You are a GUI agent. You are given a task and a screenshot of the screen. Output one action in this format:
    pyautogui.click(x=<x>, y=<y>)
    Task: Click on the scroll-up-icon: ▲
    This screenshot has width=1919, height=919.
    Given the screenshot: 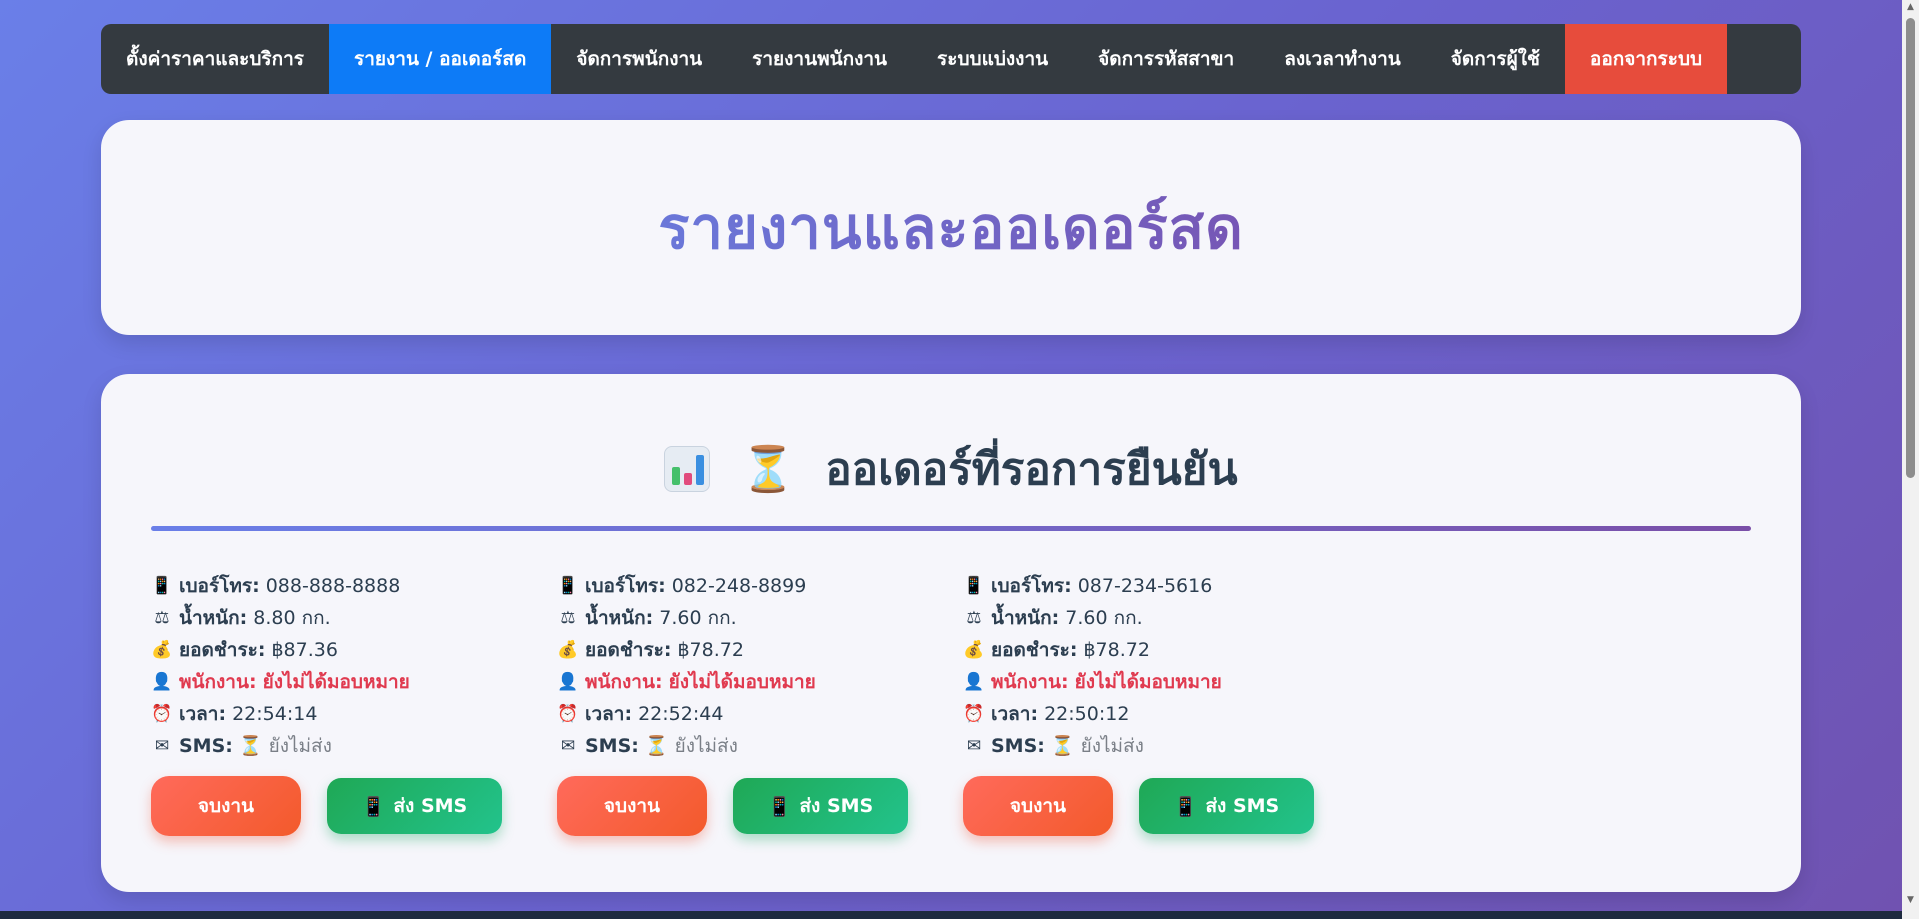 What is the action you would take?
    pyautogui.click(x=1910, y=7)
    